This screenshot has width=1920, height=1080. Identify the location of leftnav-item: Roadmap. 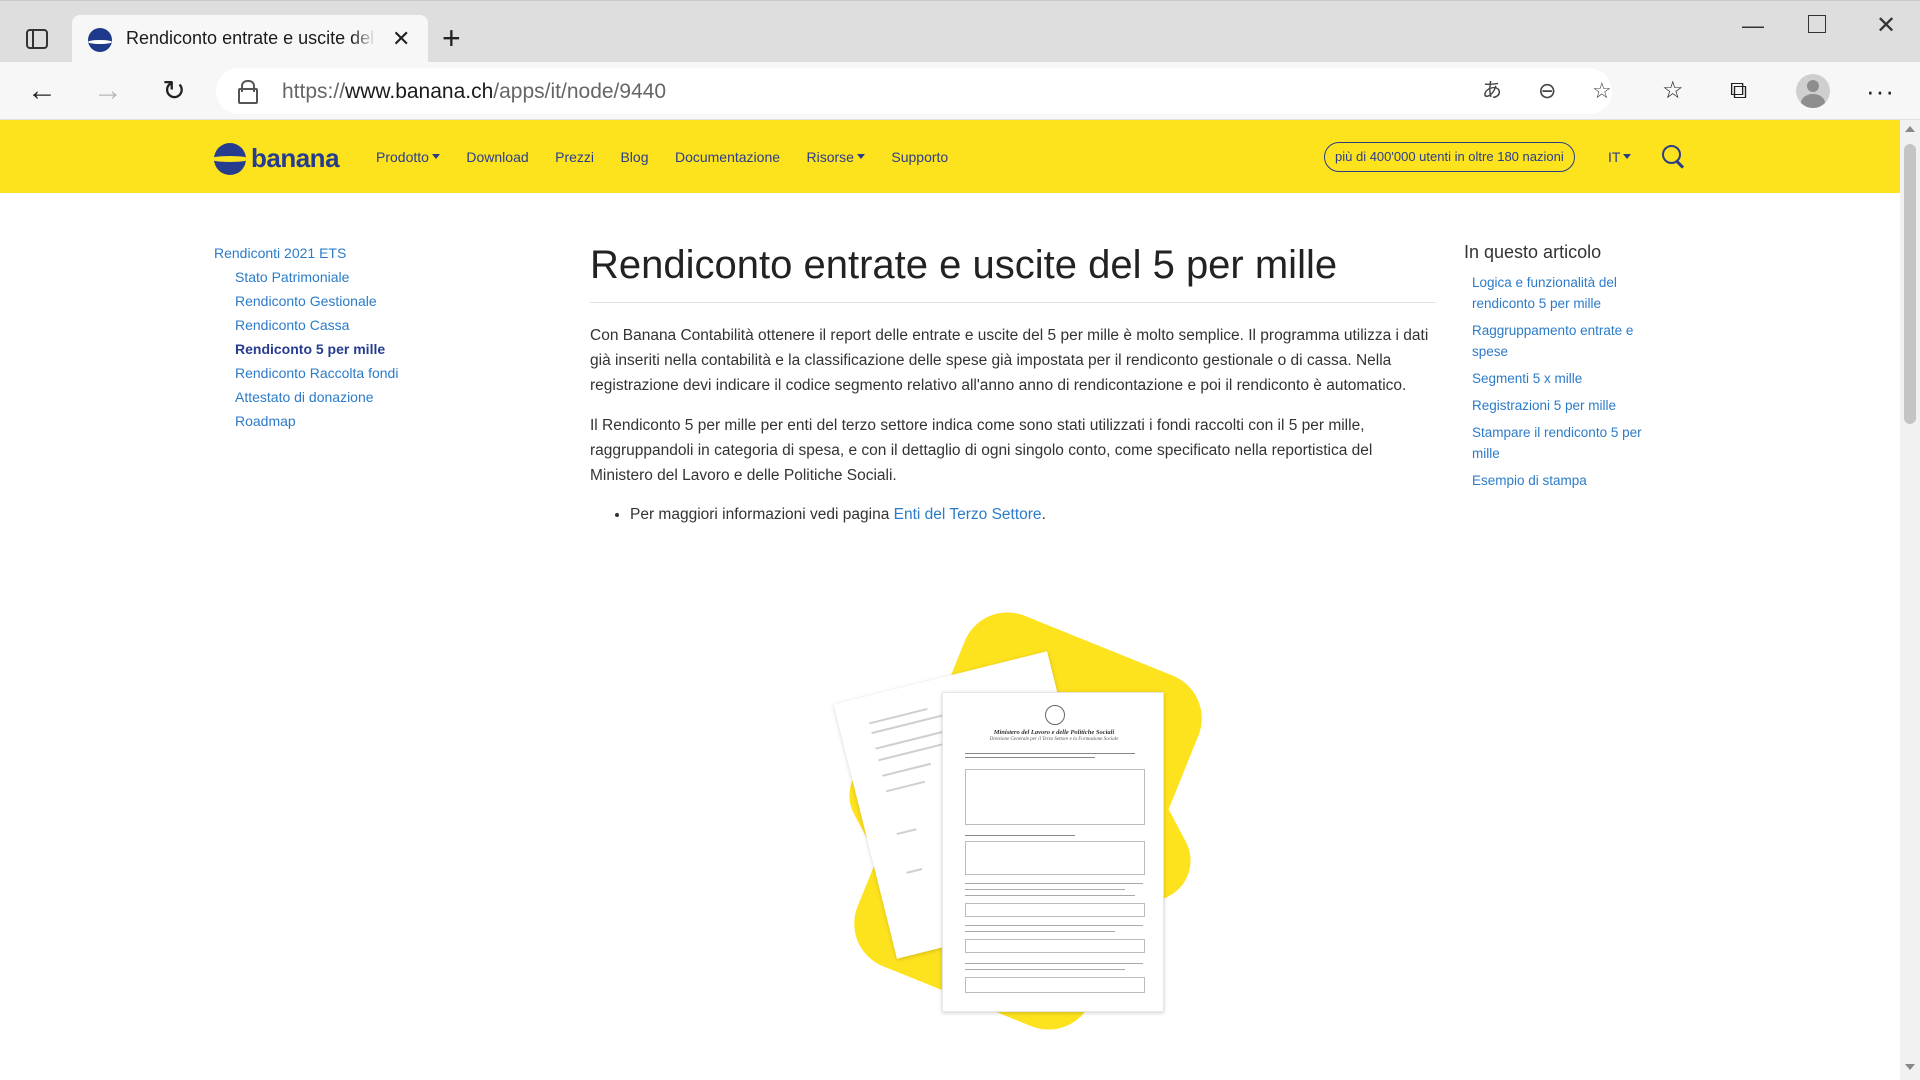
(354, 421).